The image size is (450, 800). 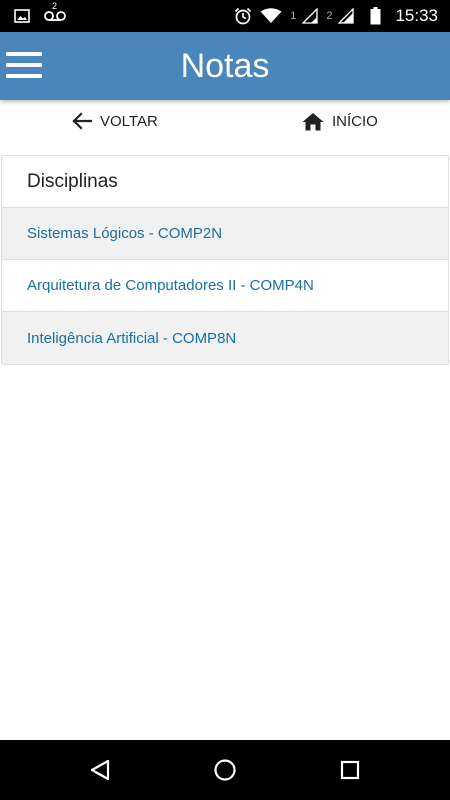 What do you see at coordinates (40, 12) in the screenshot?
I see `status-left: 2` at bounding box center [40, 12].